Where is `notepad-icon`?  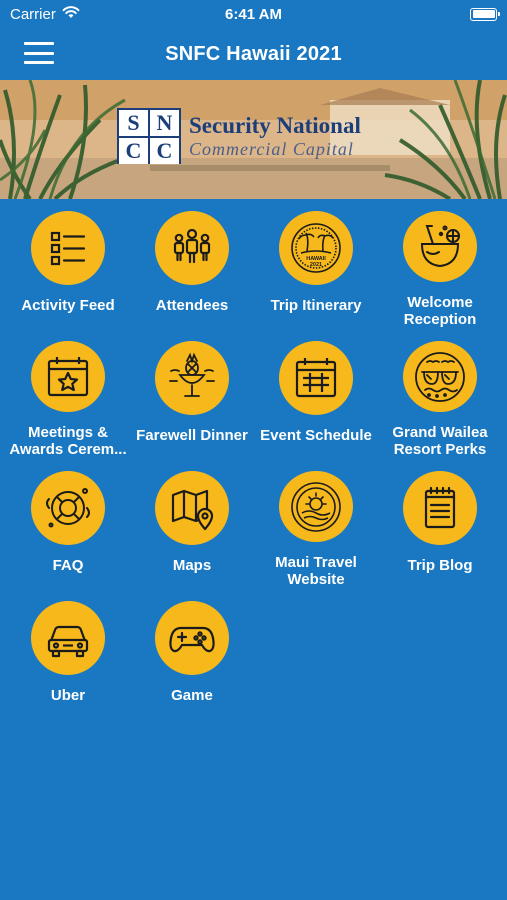 notepad-icon is located at coordinates (440, 508).